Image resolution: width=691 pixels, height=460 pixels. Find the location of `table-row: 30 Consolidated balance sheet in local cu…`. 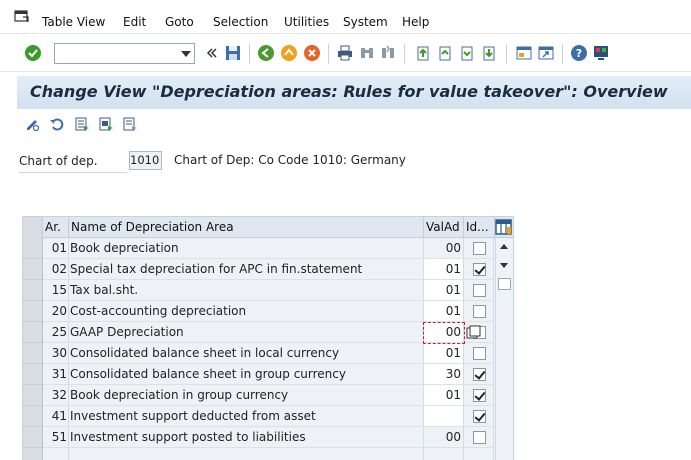

table-row: 30 Consolidated balance sheet in local cu… is located at coordinates (259, 353).